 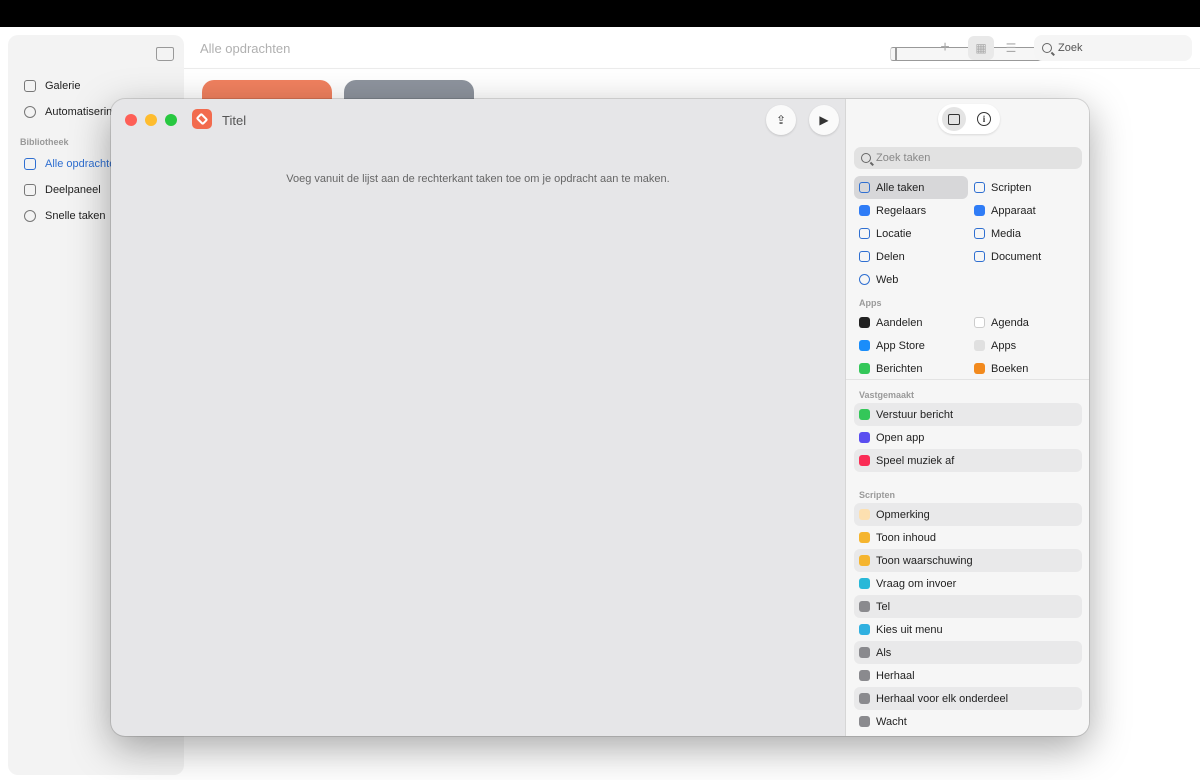 What do you see at coordinates (979, 322) in the screenshot?
I see `calendar-icon` at bounding box center [979, 322].